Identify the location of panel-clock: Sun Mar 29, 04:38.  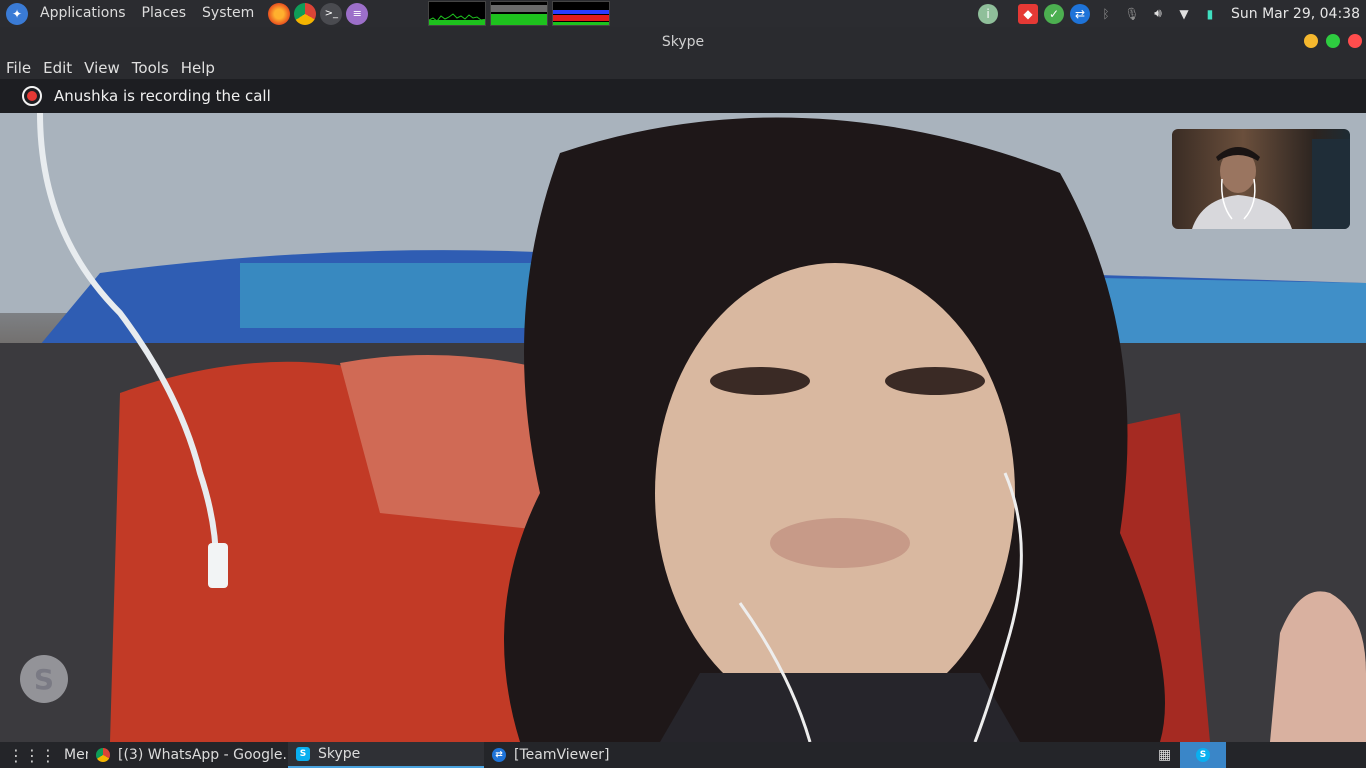
(1295, 14).